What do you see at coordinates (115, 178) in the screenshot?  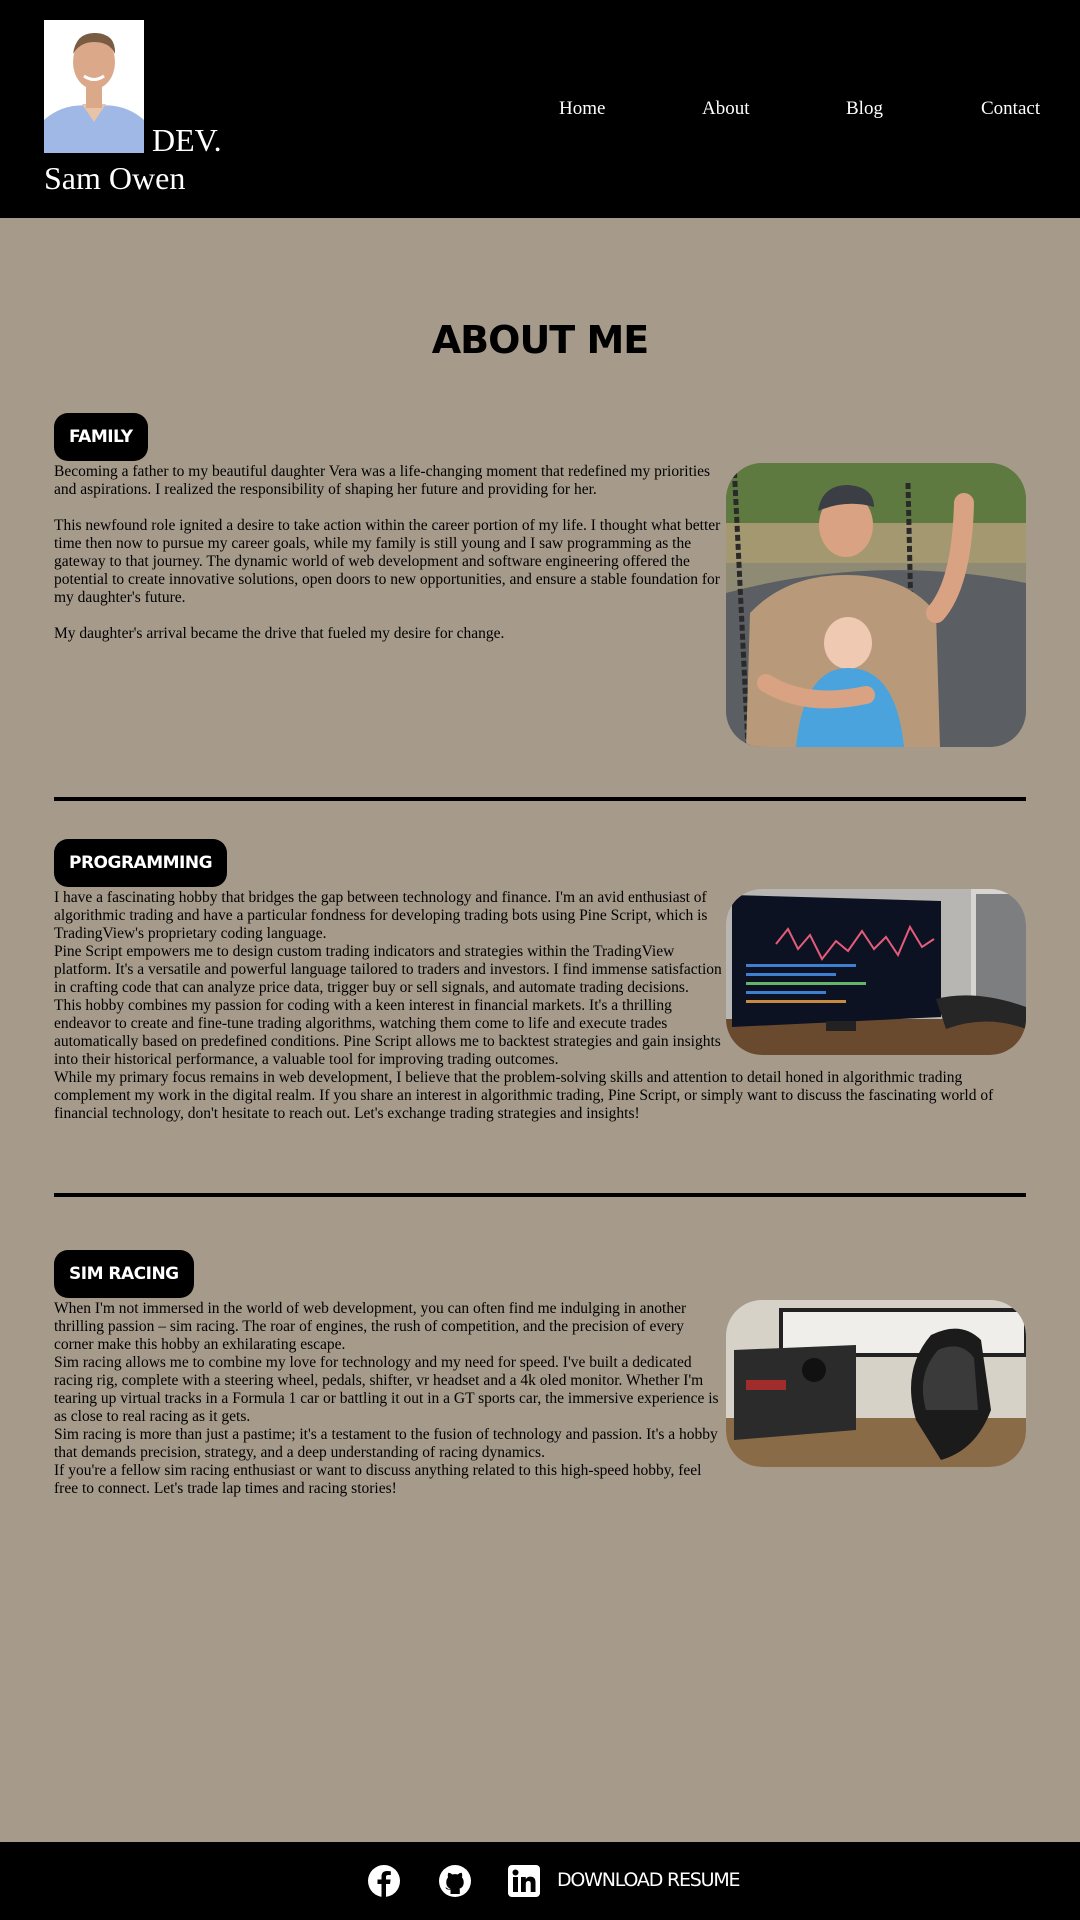 I see `brand-name: Sam Owen` at bounding box center [115, 178].